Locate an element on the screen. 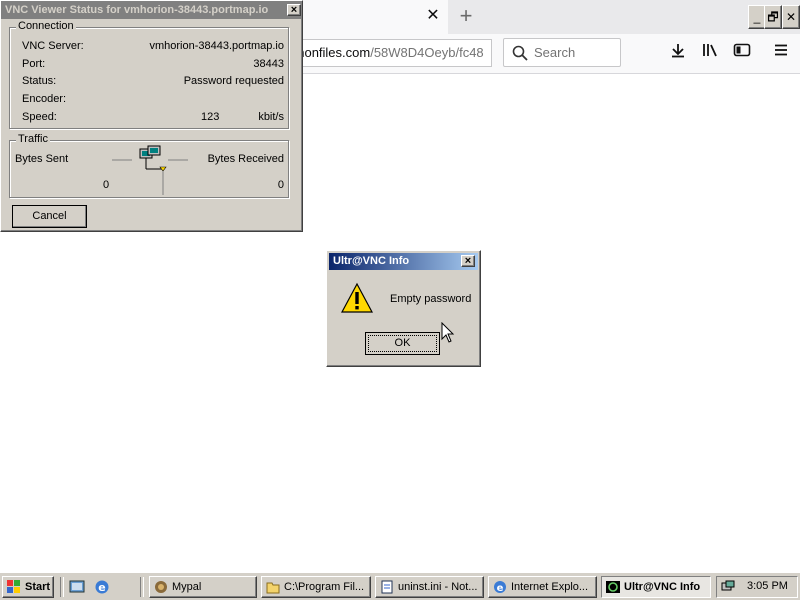 The height and width of the screenshot is (600, 800). show-desktop-icon is located at coordinates (77, 587).